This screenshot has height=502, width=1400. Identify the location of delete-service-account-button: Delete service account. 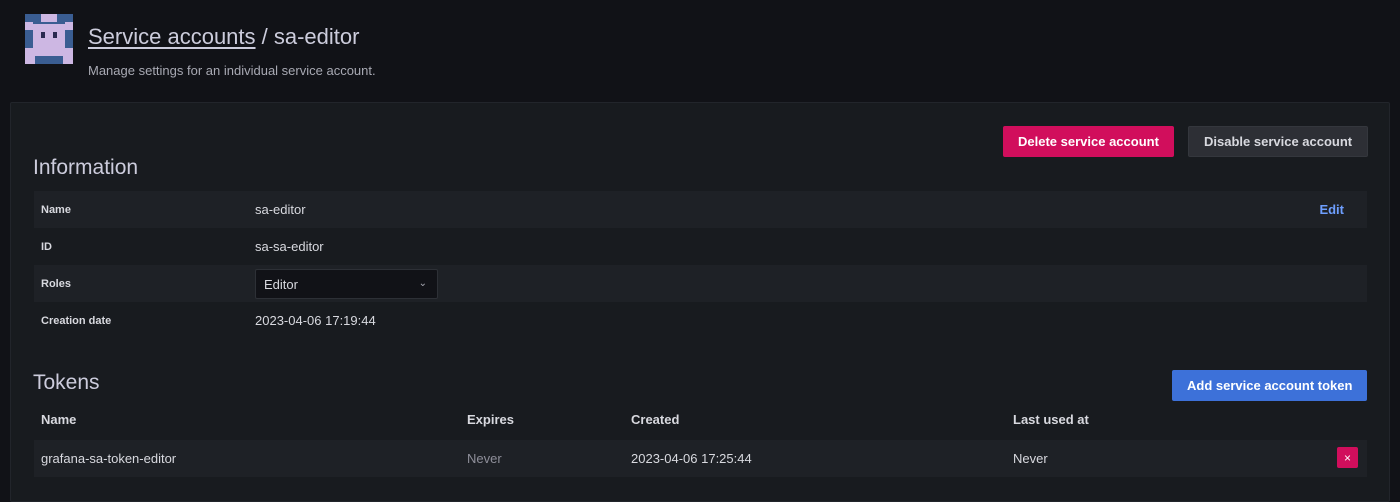
(1088, 141).